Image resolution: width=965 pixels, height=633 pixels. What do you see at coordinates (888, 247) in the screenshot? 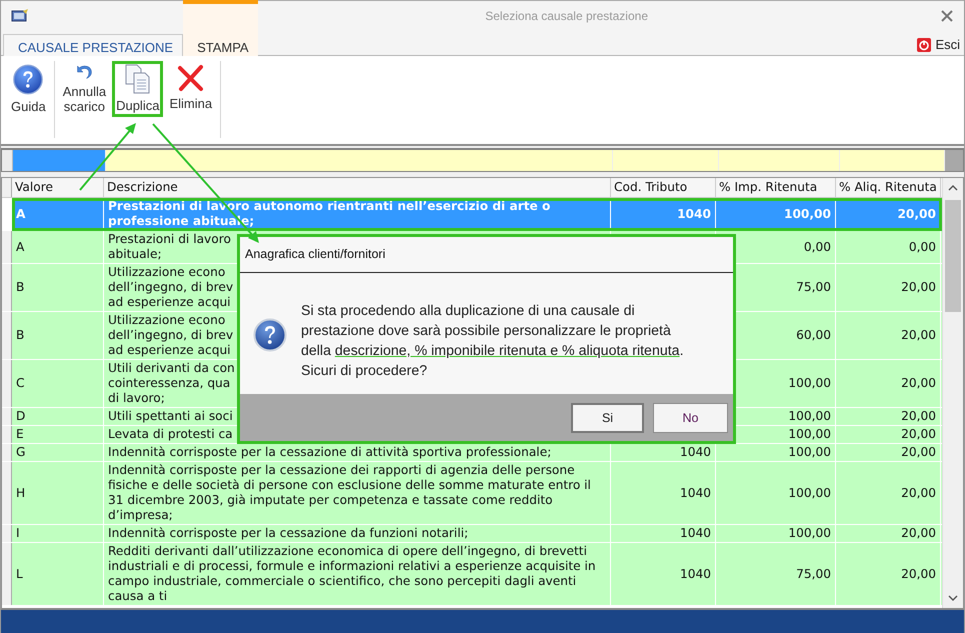
I see `table-cell: 0,00` at bounding box center [888, 247].